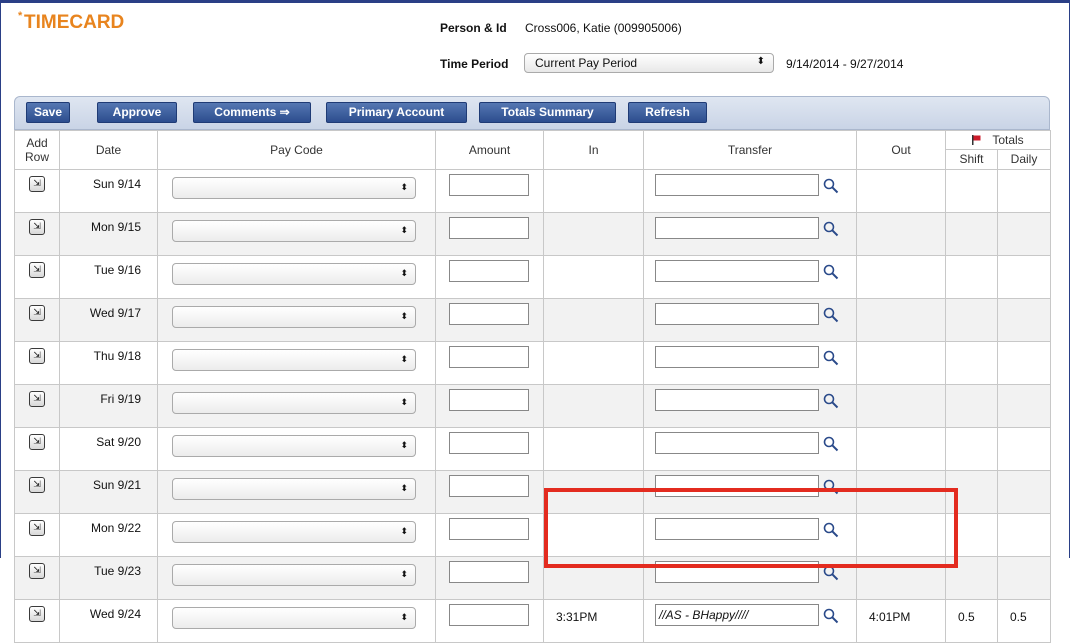 Image resolution: width=1072 pixels, height=643 pixels. Describe the element at coordinates (396, 112) in the screenshot. I see `primary-account-button: Primary Account` at that location.